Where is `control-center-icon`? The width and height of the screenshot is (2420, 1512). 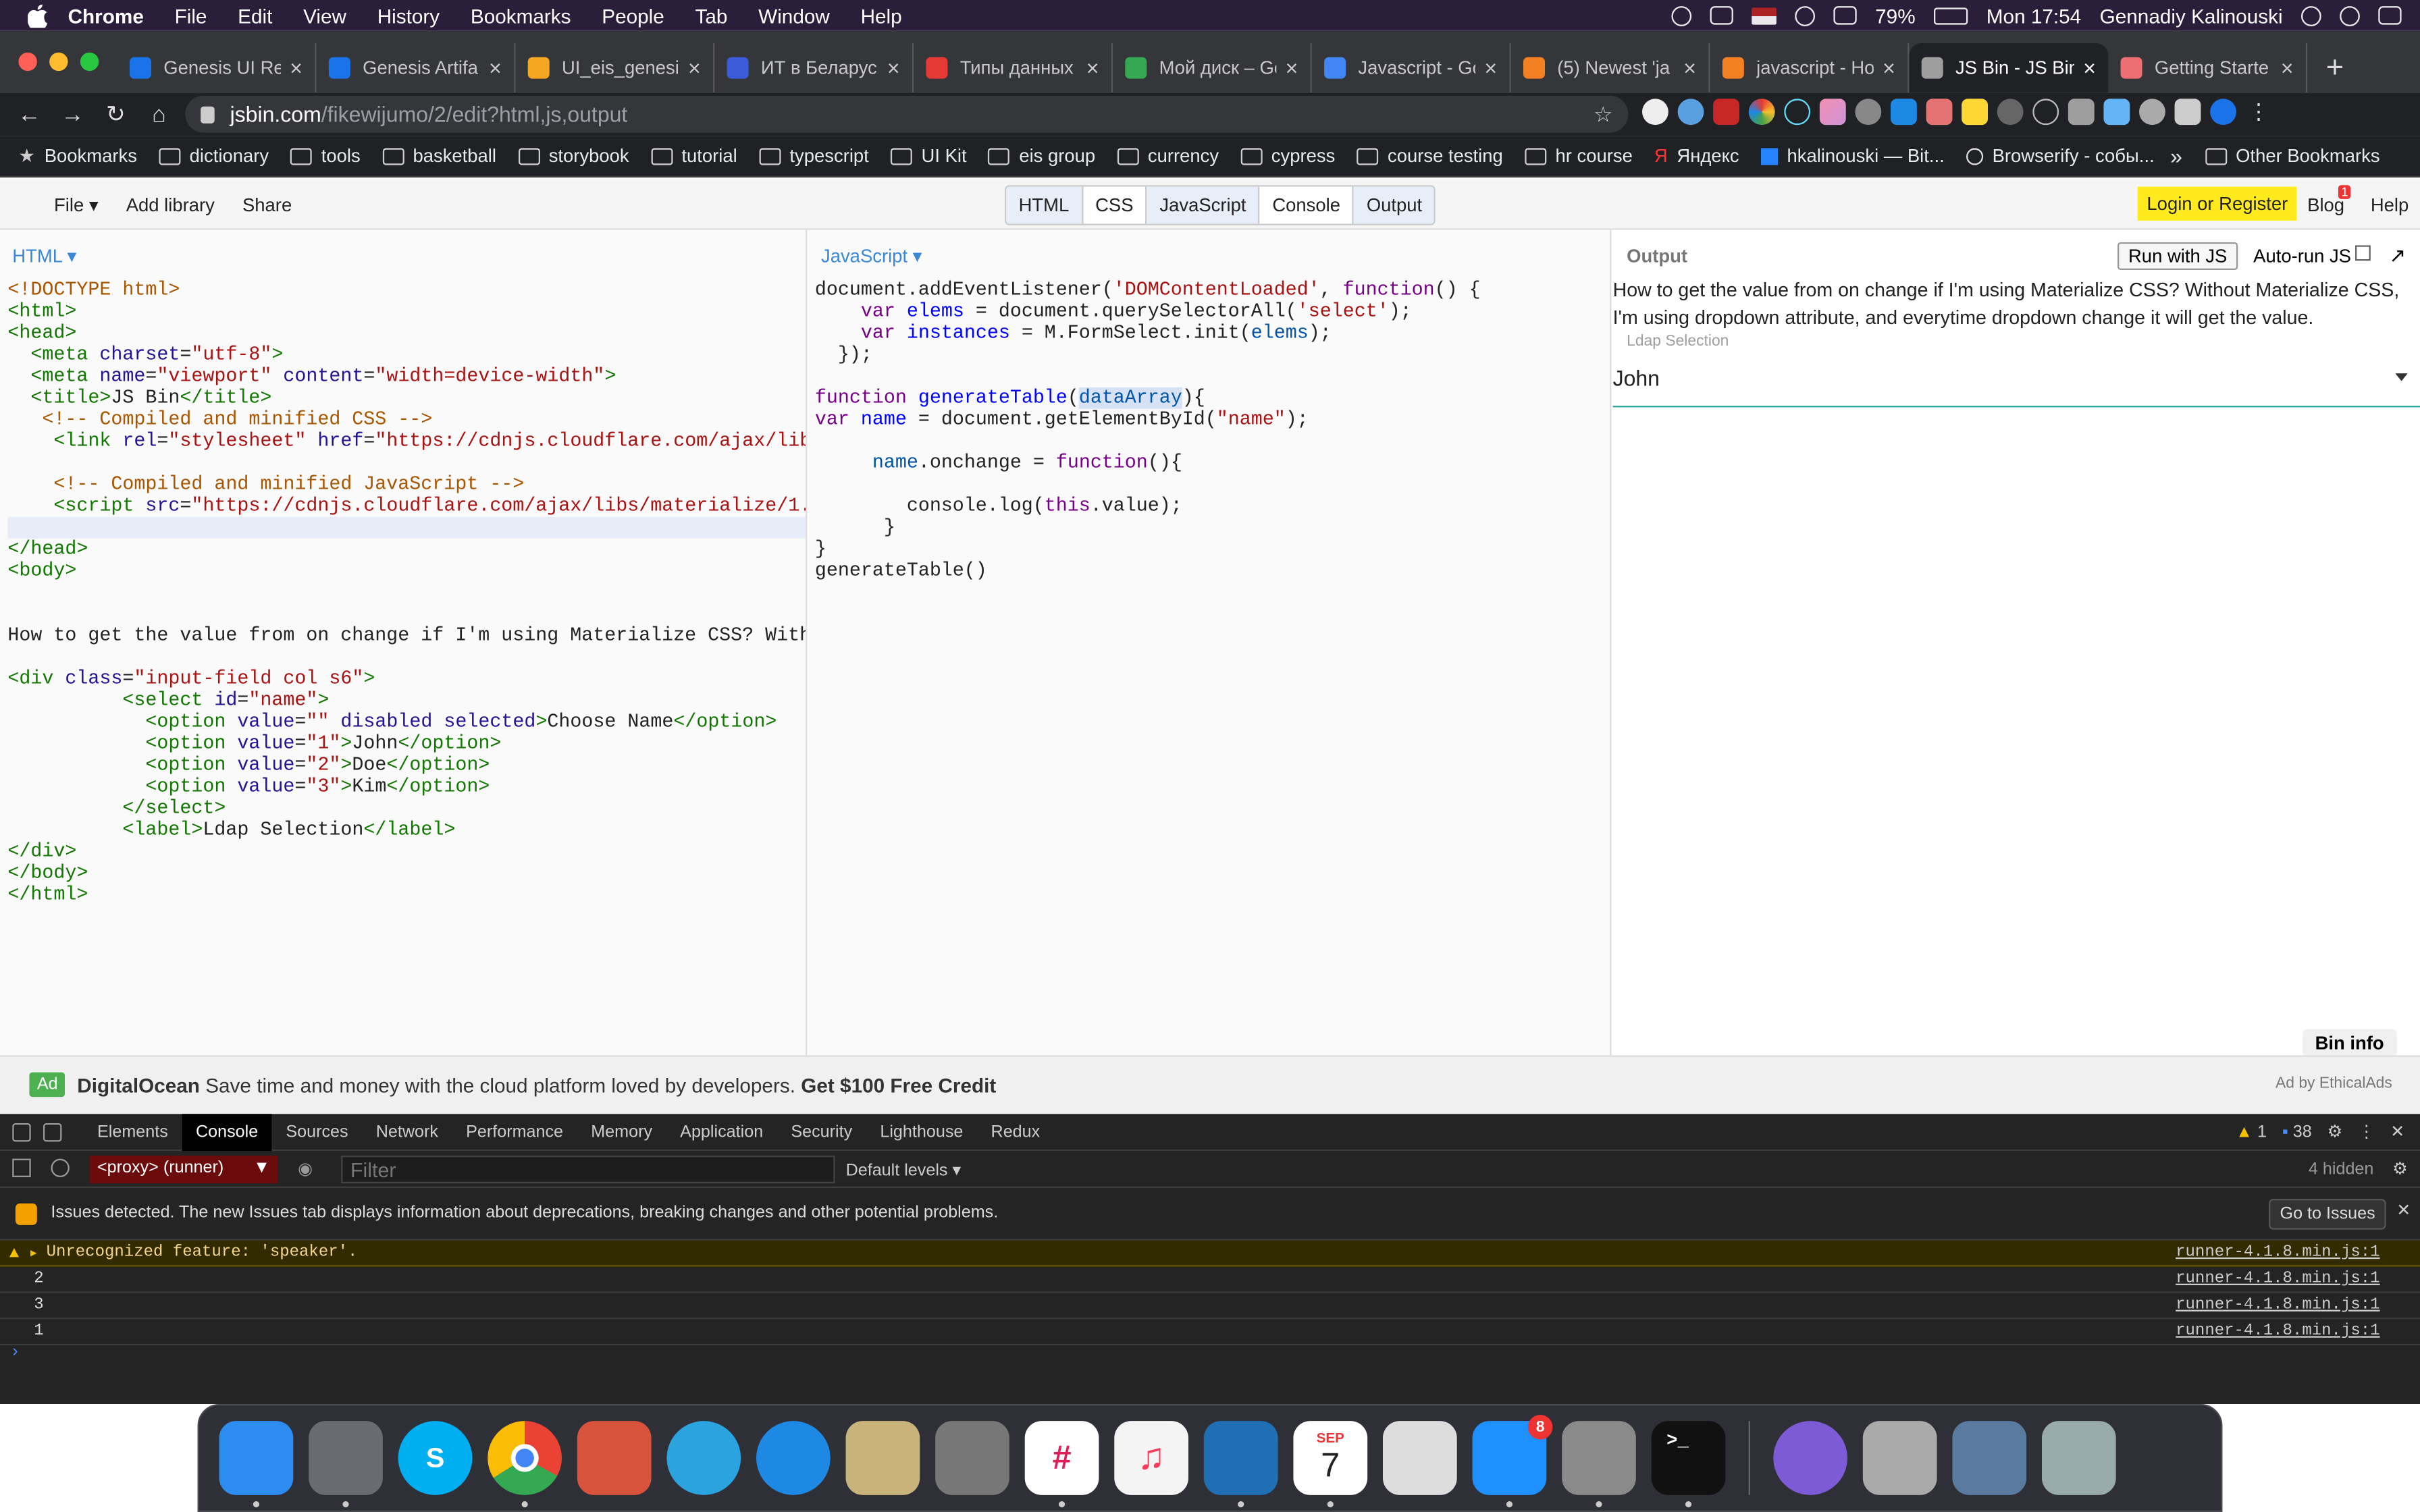
control-center-icon is located at coordinates (2390, 15).